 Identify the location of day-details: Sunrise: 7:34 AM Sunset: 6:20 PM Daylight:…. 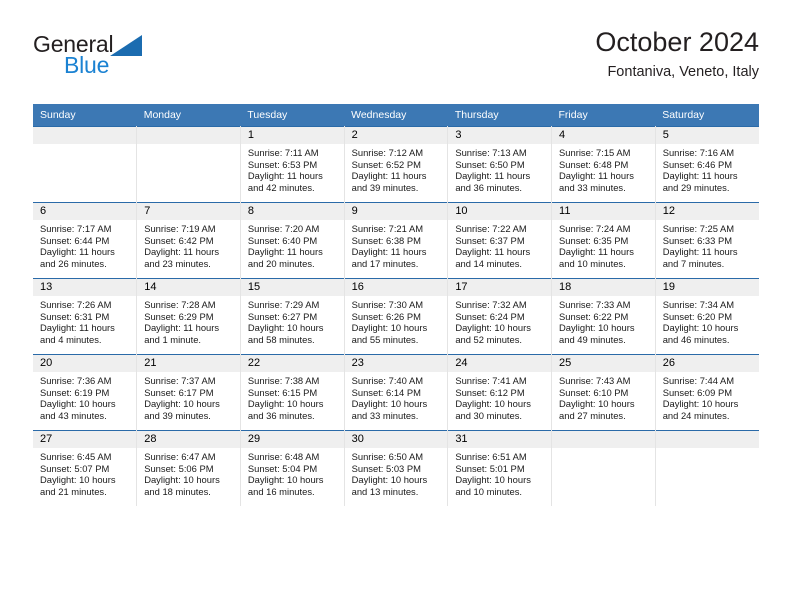
(707, 320).